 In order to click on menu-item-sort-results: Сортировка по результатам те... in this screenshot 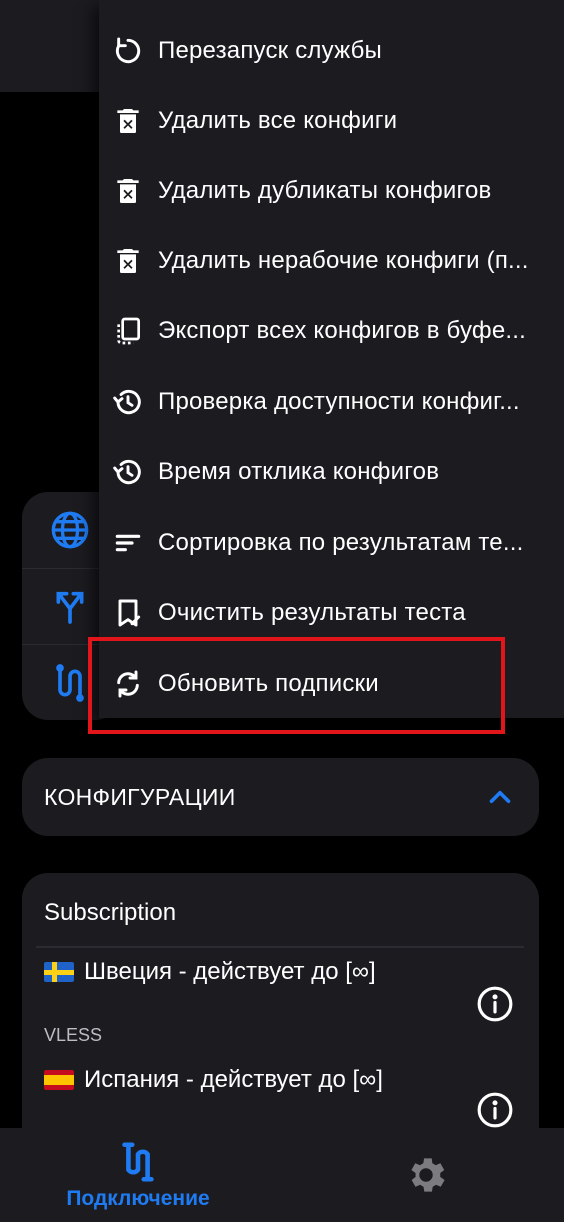, I will do `click(331, 543)`.